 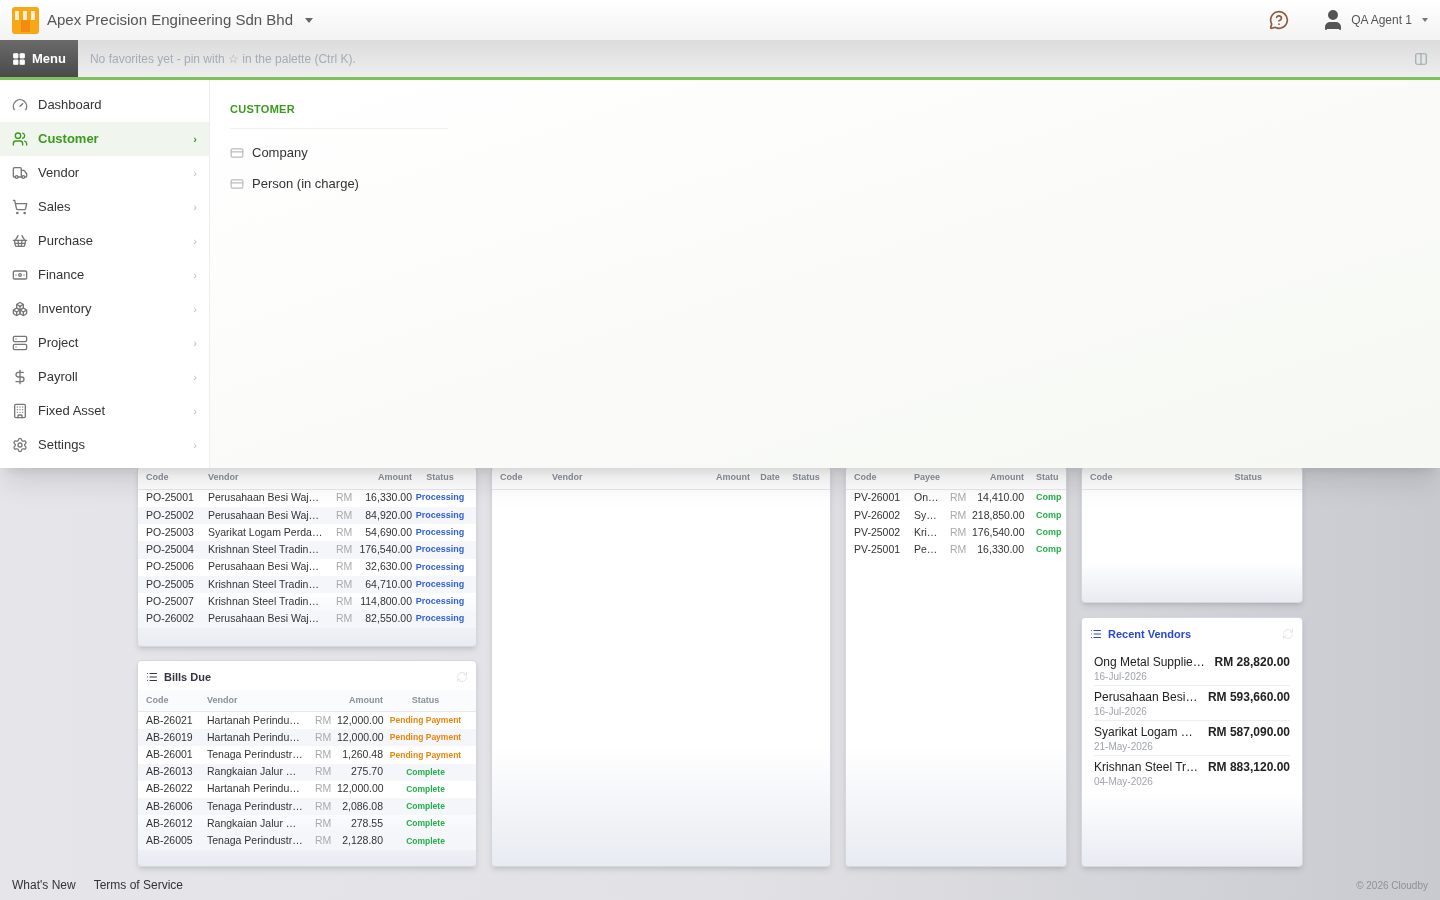 What do you see at coordinates (237, 152) in the screenshot?
I see `card-icon` at bounding box center [237, 152].